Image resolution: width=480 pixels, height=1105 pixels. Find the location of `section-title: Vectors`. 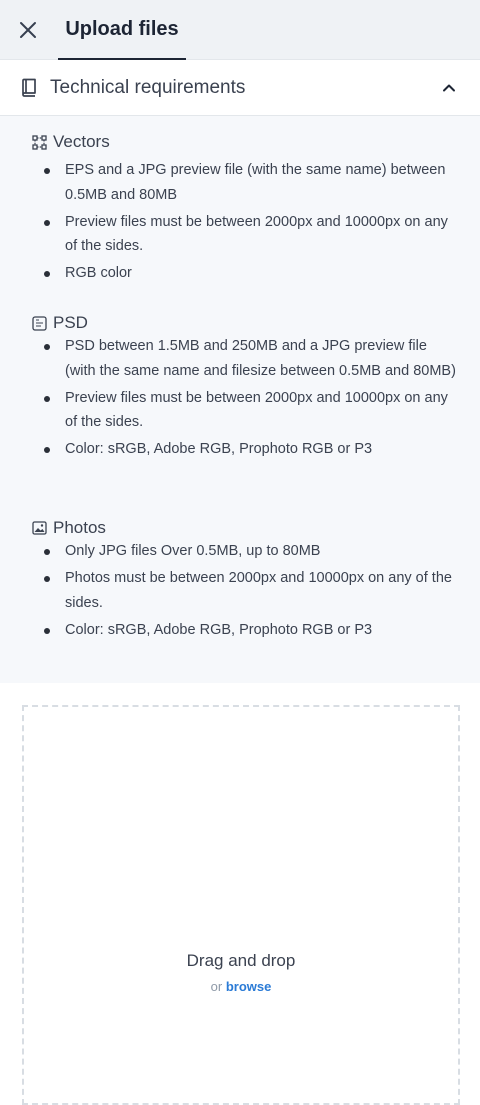

section-title: Vectors is located at coordinates (71, 142).